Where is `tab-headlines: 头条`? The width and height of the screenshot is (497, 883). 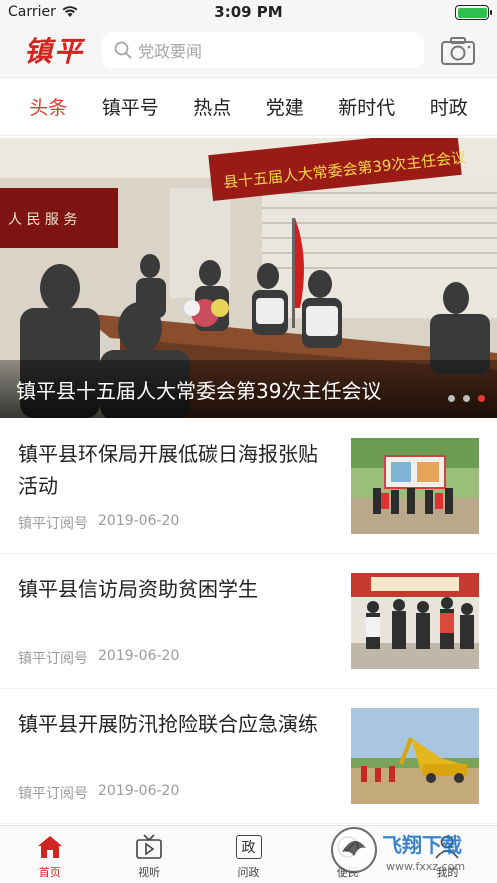
tab-headlines: 头条 is located at coordinates (48, 106).